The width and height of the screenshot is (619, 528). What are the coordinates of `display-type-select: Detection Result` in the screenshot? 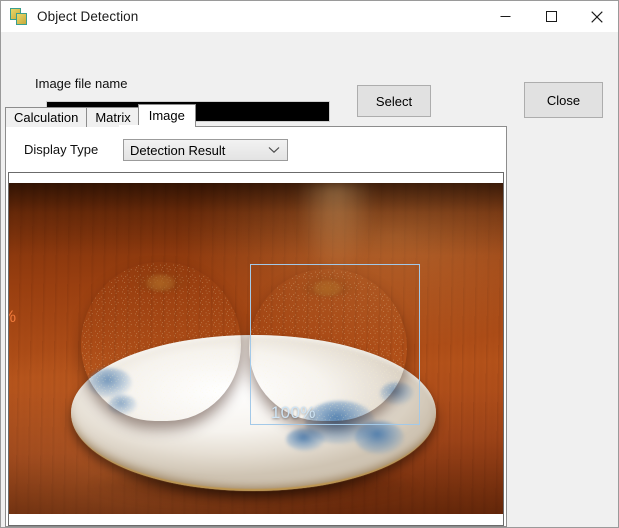 It's located at (205, 150).